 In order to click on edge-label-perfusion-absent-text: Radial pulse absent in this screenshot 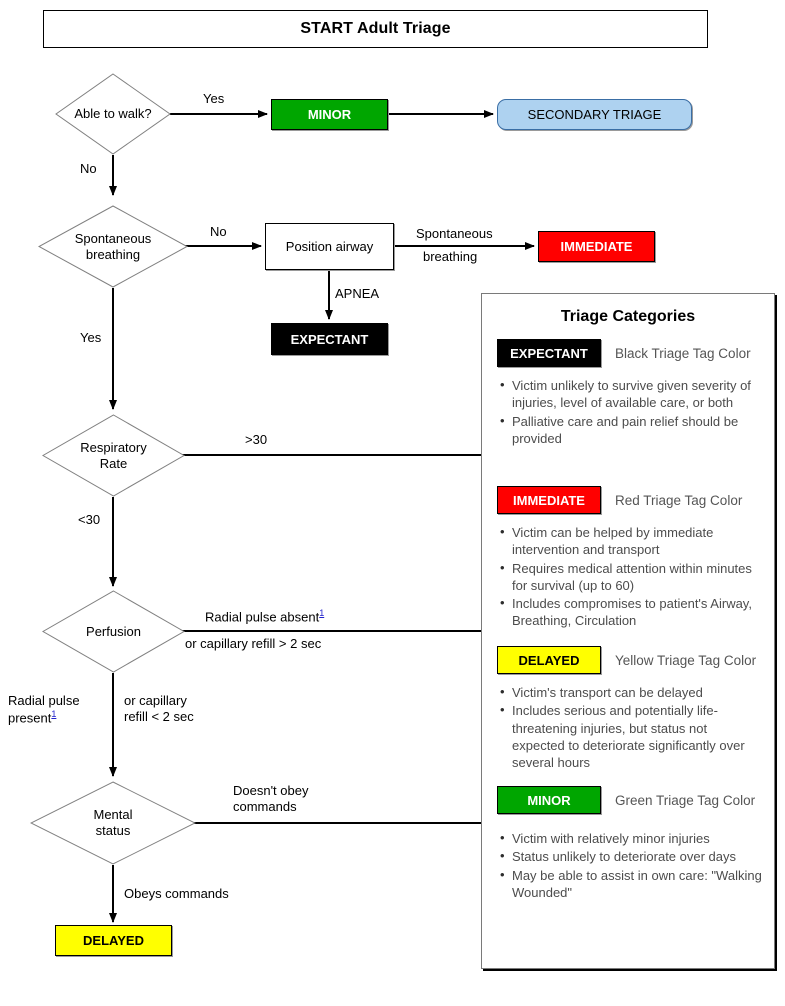, I will do `click(262, 617)`.